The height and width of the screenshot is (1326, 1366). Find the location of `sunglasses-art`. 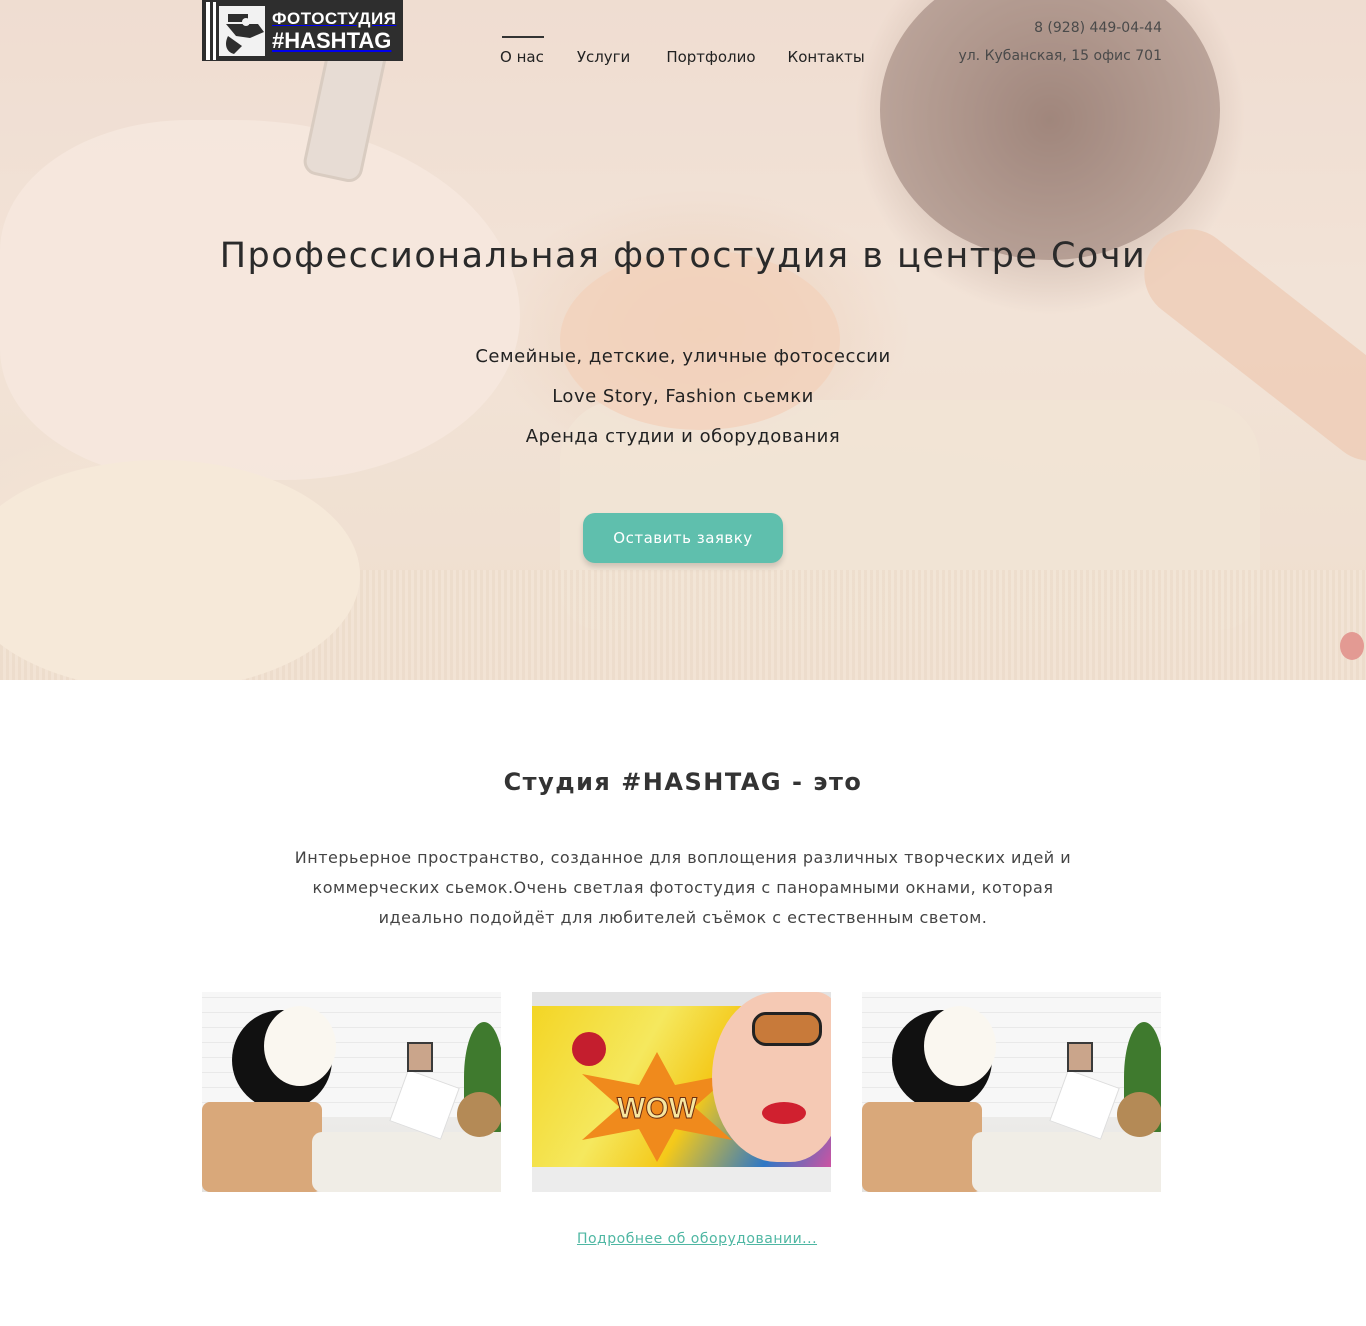

sunglasses-art is located at coordinates (787, 1029).